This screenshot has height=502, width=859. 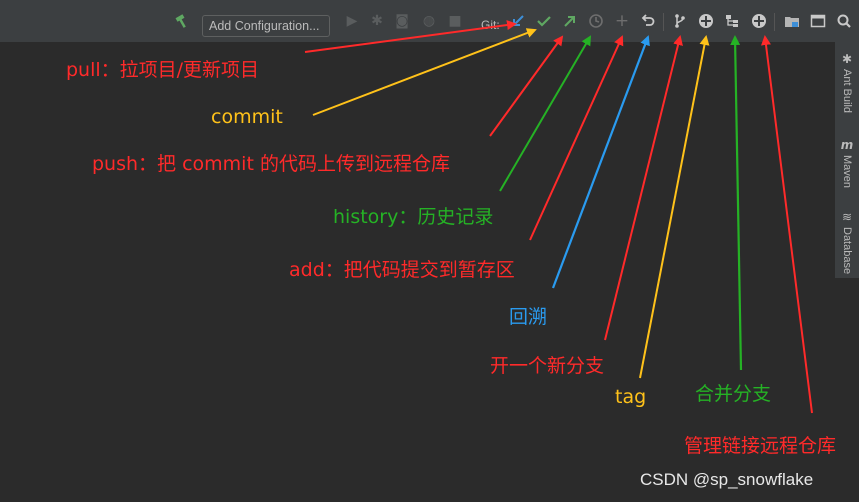 What do you see at coordinates (643, 188) in the screenshot?
I see `branch-arrow` at bounding box center [643, 188].